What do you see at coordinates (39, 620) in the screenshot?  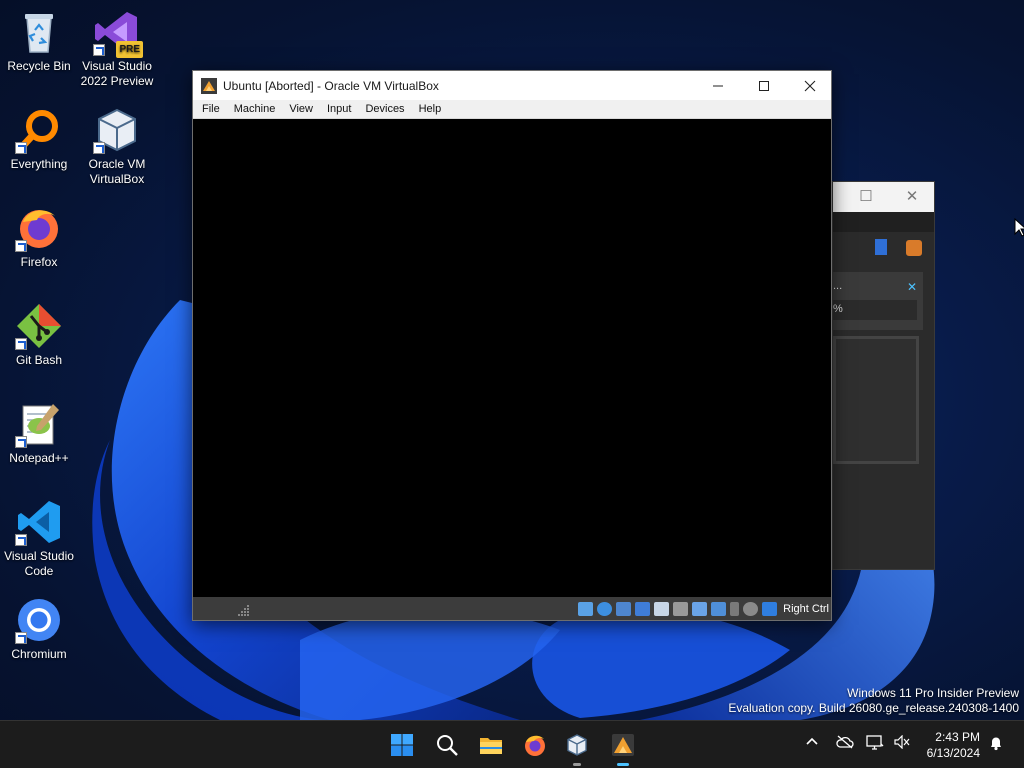 I see `chromium-icon` at bounding box center [39, 620].